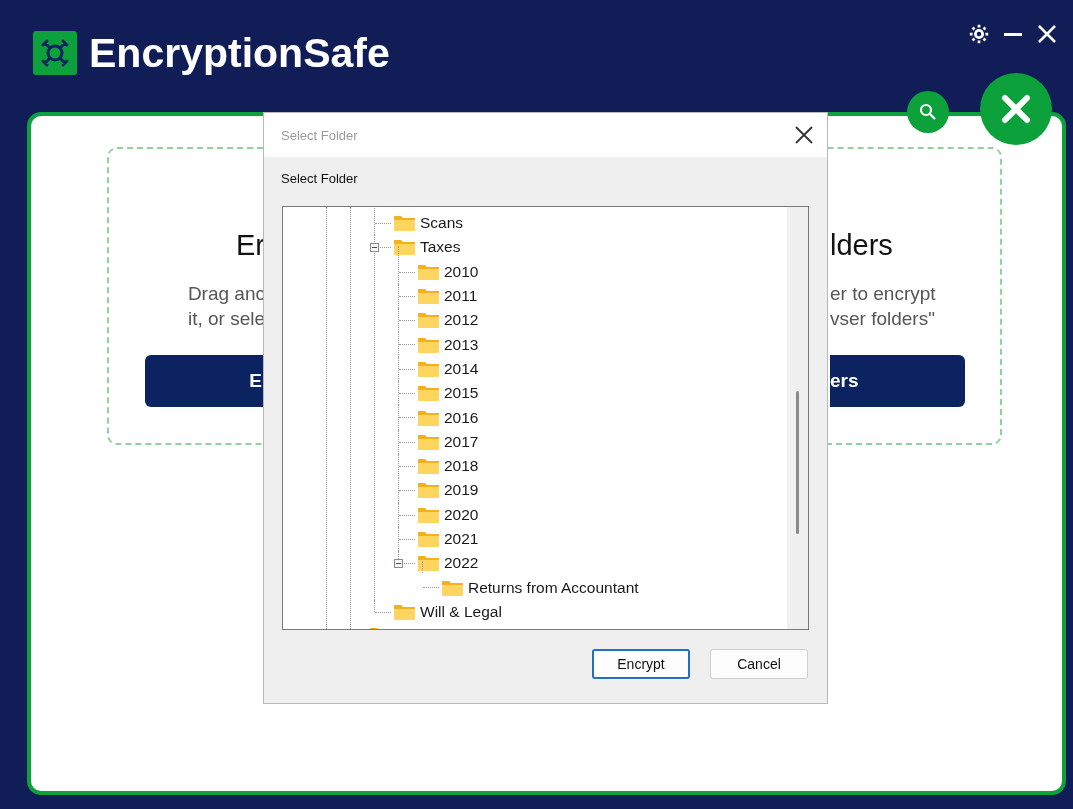  I want to click on drop-heading: lders, so click(861, 246).